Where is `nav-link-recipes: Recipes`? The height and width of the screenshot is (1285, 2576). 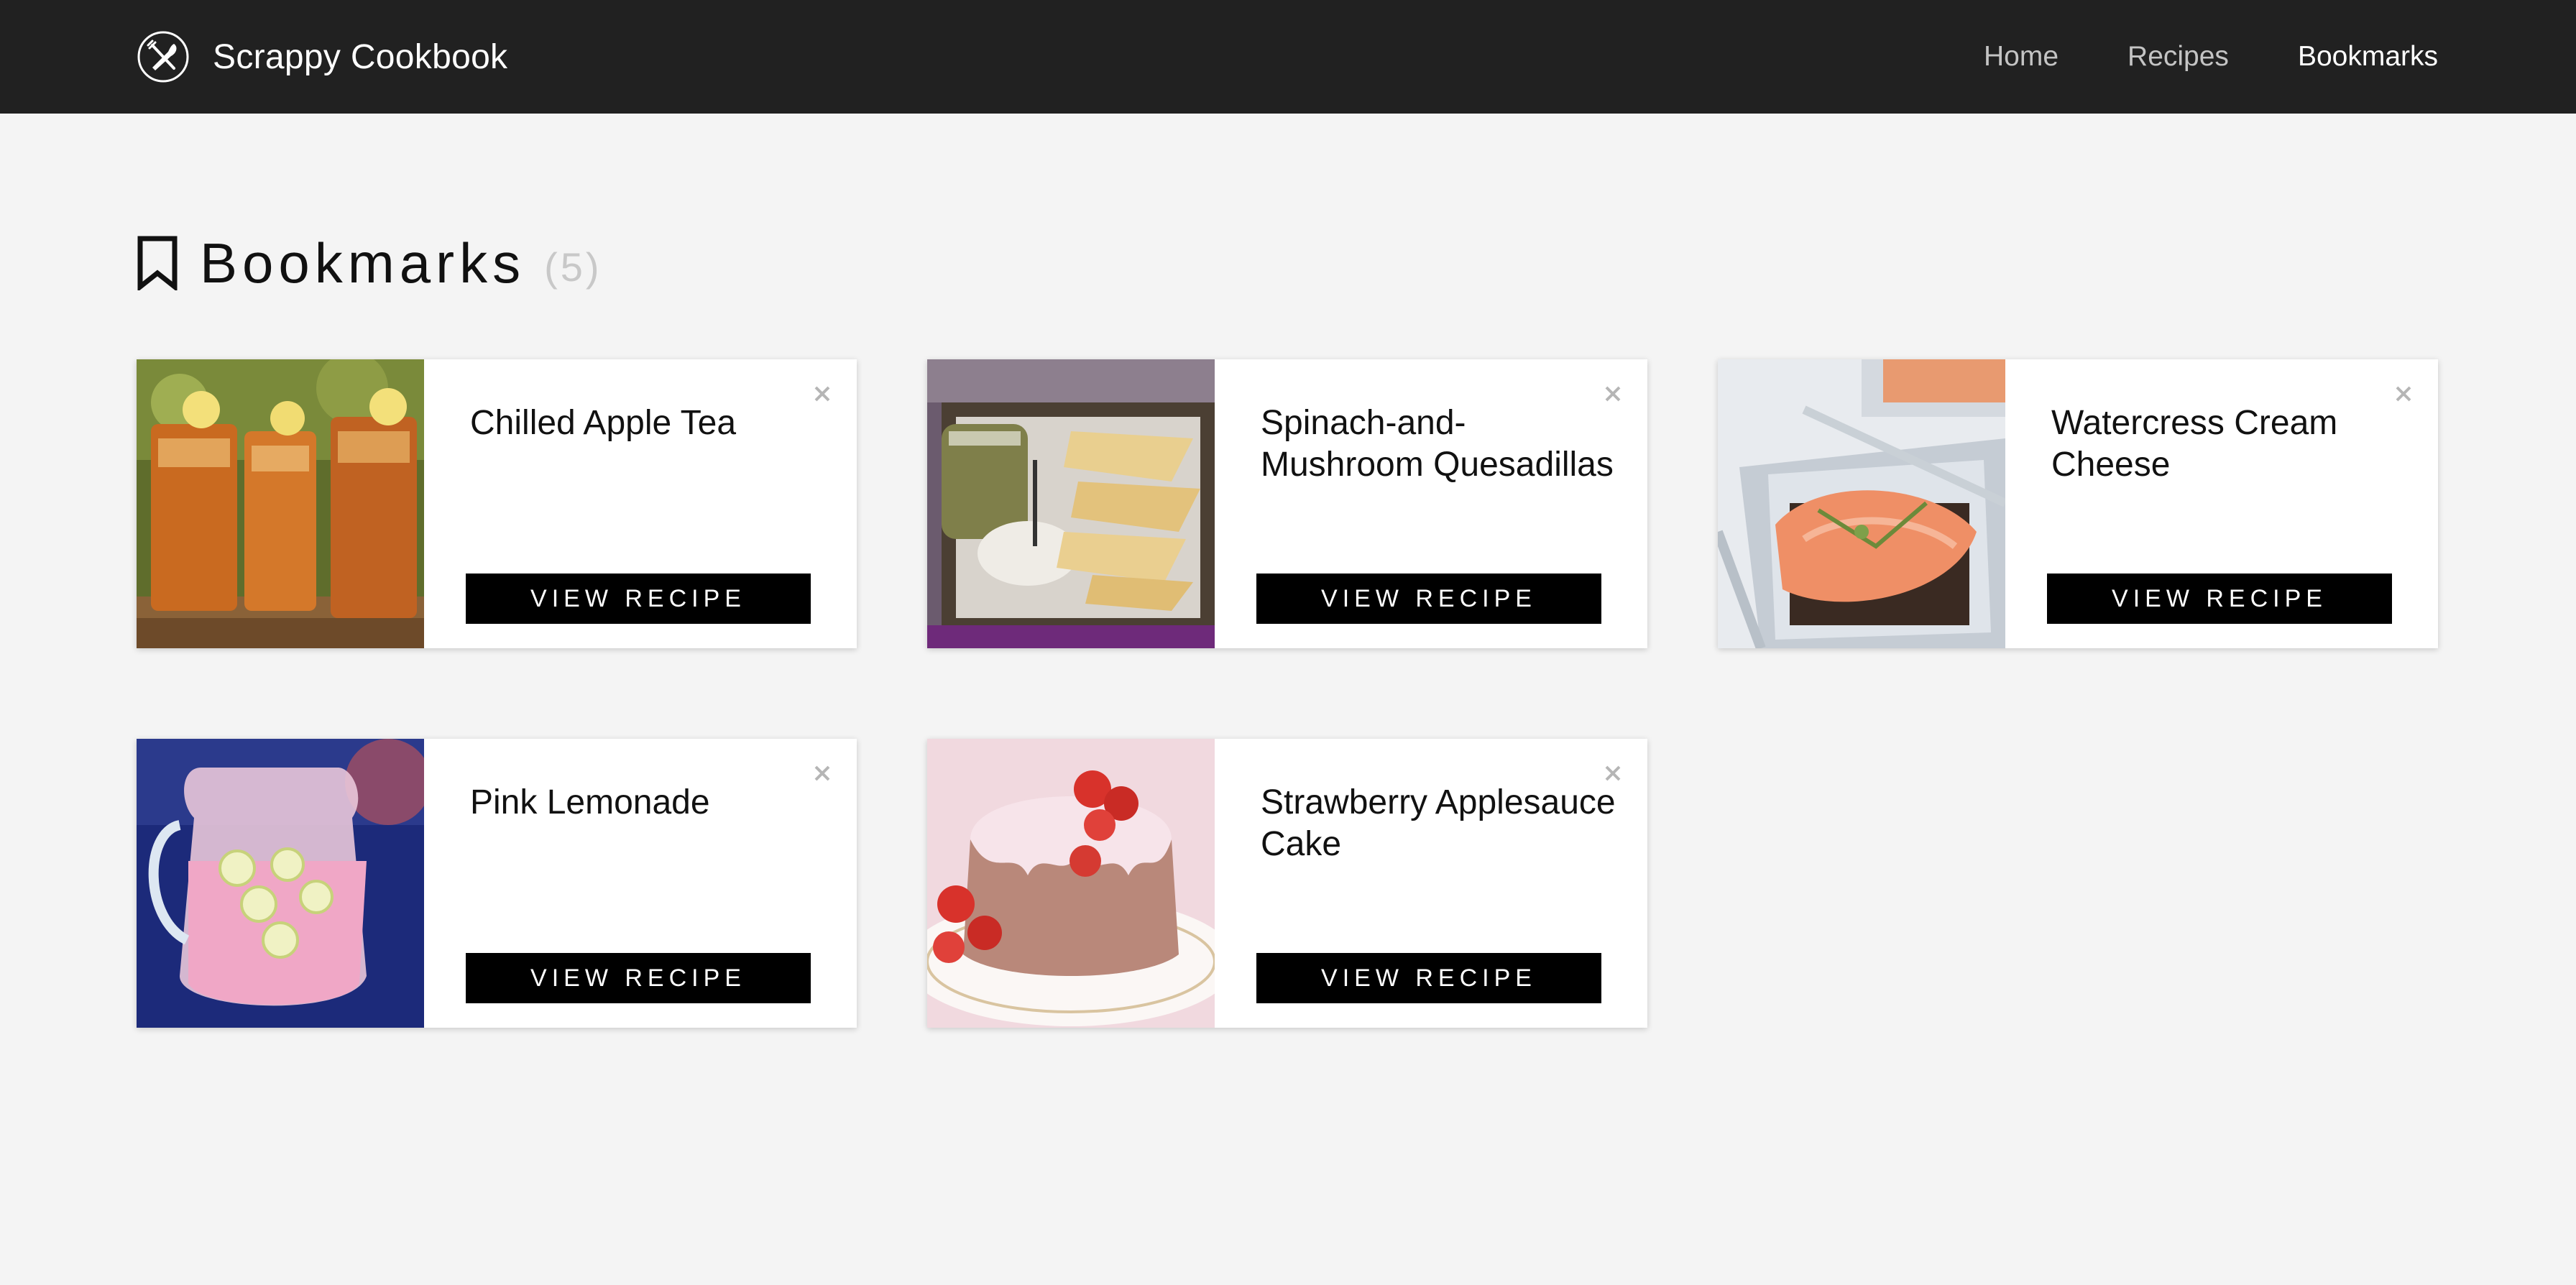 nav-link-recipes: Recipes is located at coordinates (2178, 57).